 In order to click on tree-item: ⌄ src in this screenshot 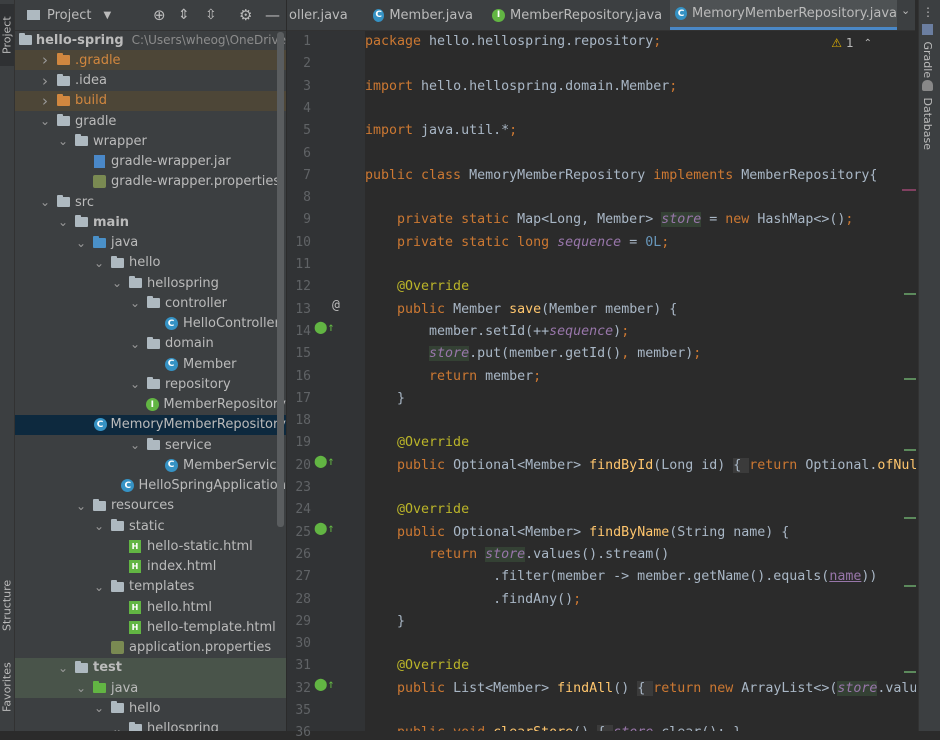, I will do `click(150, 202)`.